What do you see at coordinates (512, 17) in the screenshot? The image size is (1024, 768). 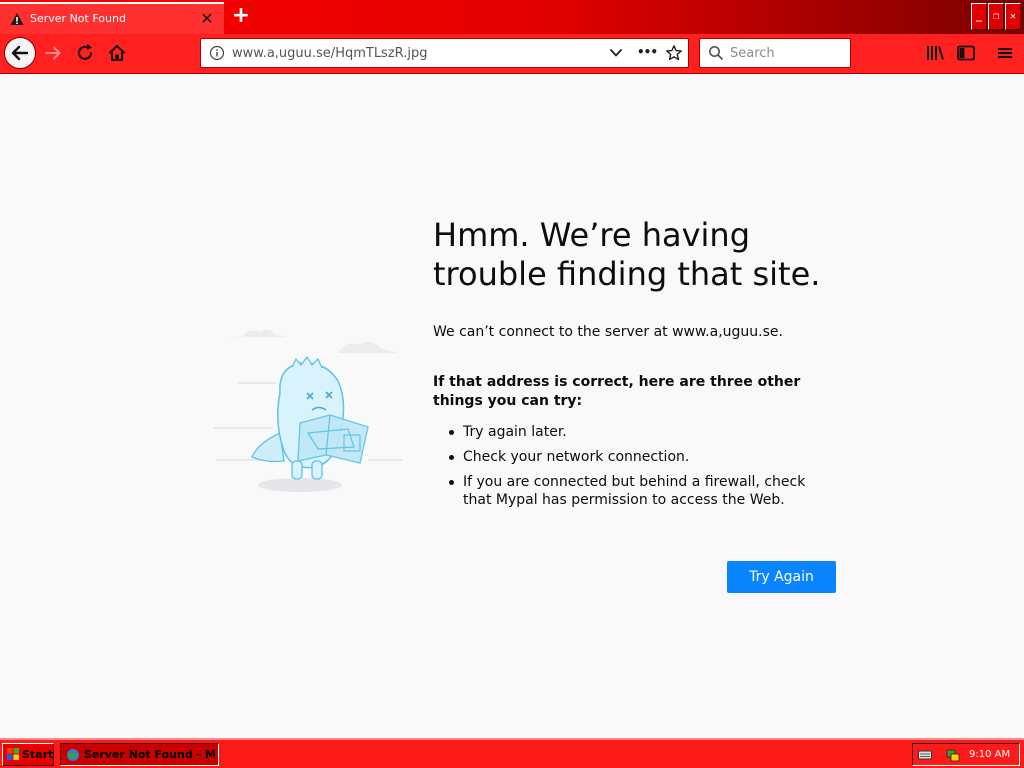 I see `tab-strip: Server Not Found ✕ + _ ❐ ✕` at bounding box center [512, 17].